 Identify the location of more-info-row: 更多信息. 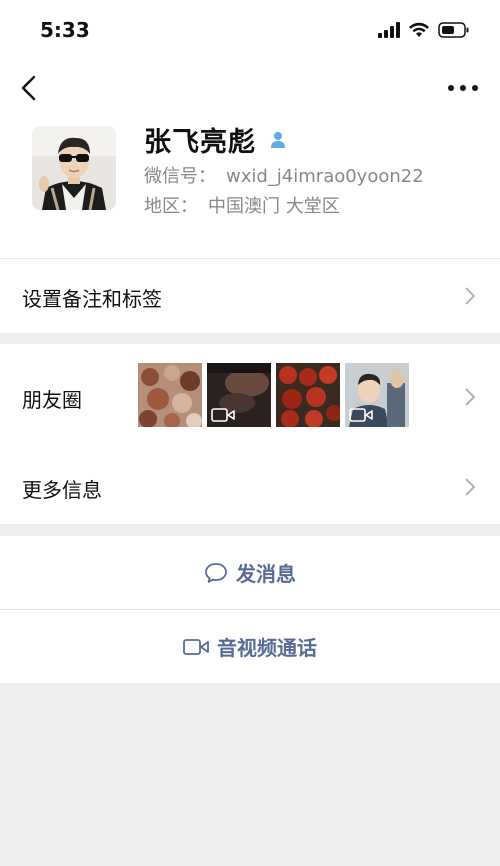
(250, 487).